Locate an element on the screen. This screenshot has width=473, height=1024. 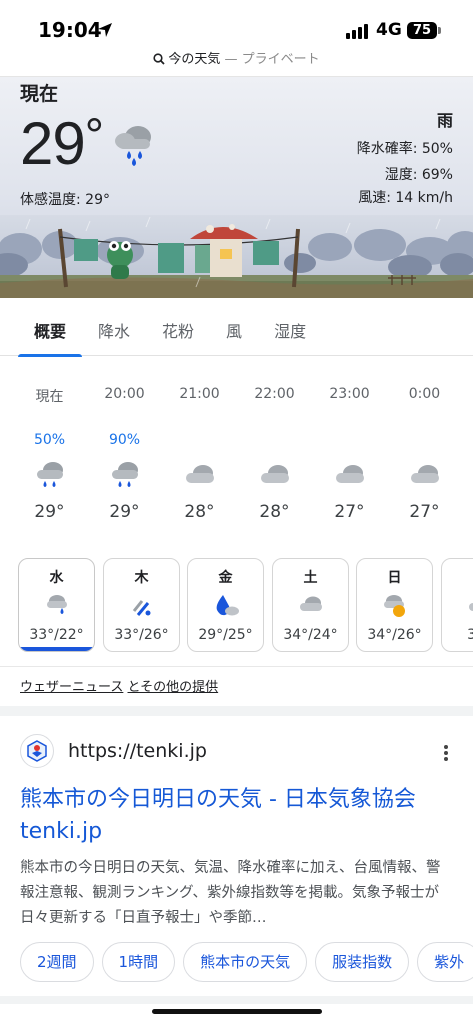
day-card: 水 33°/22° is located at coordinates (56, 605).